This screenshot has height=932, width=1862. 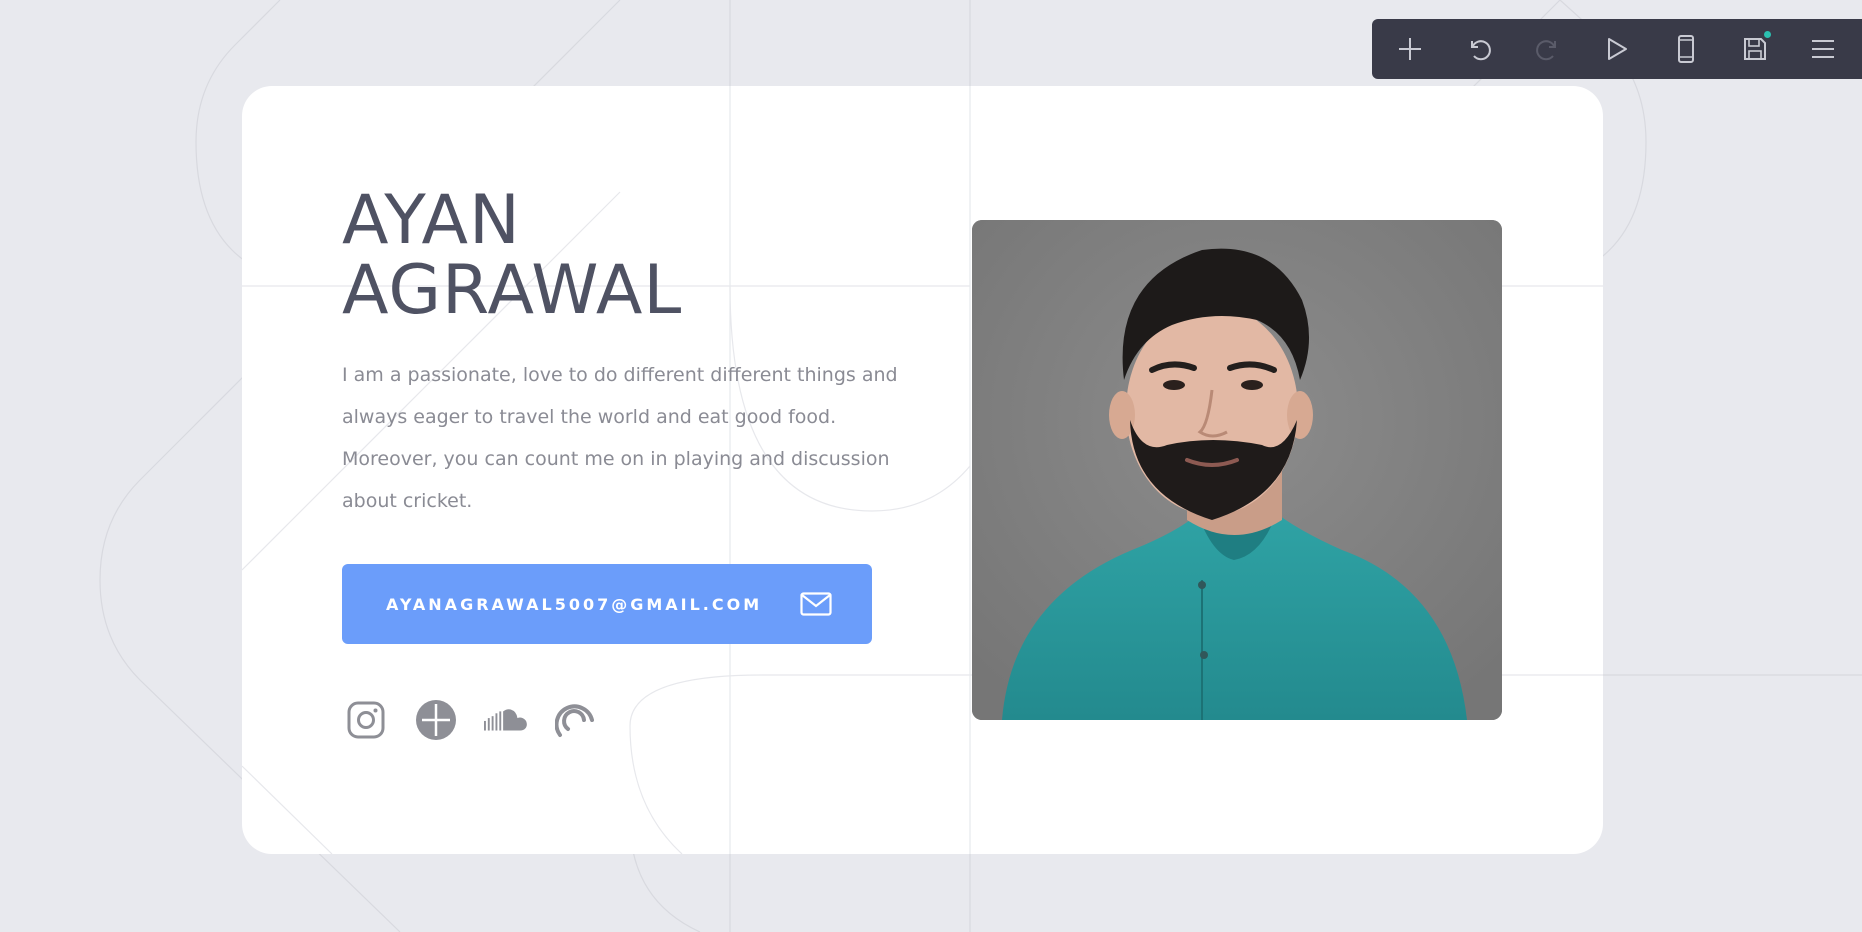 I want to click on editor-toolbar, so click(x=1617, y=49).